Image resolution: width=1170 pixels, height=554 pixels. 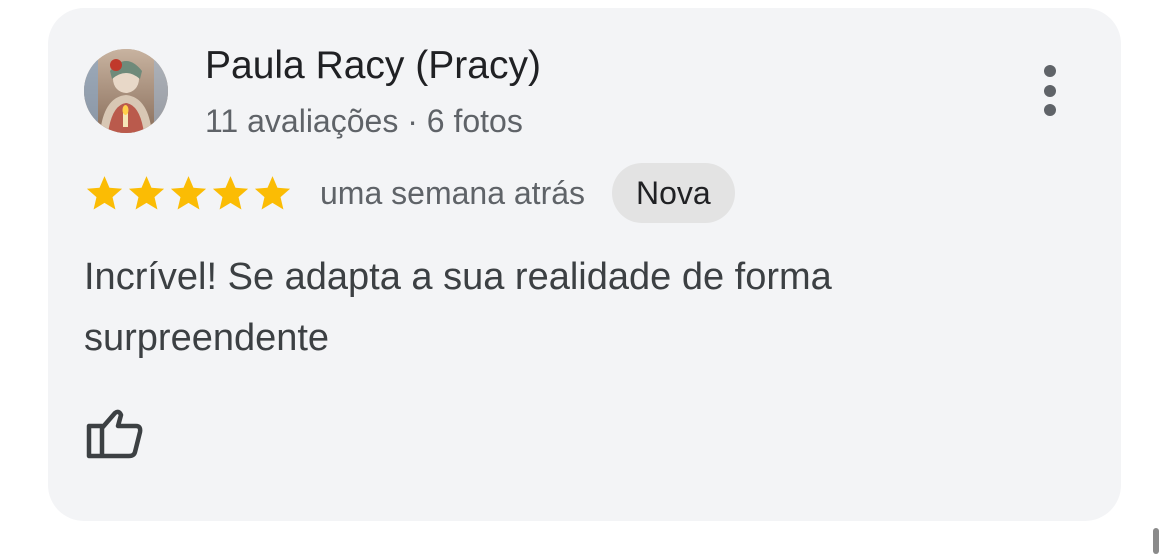 I want to click on star-rating, so click(x=188, y=193).